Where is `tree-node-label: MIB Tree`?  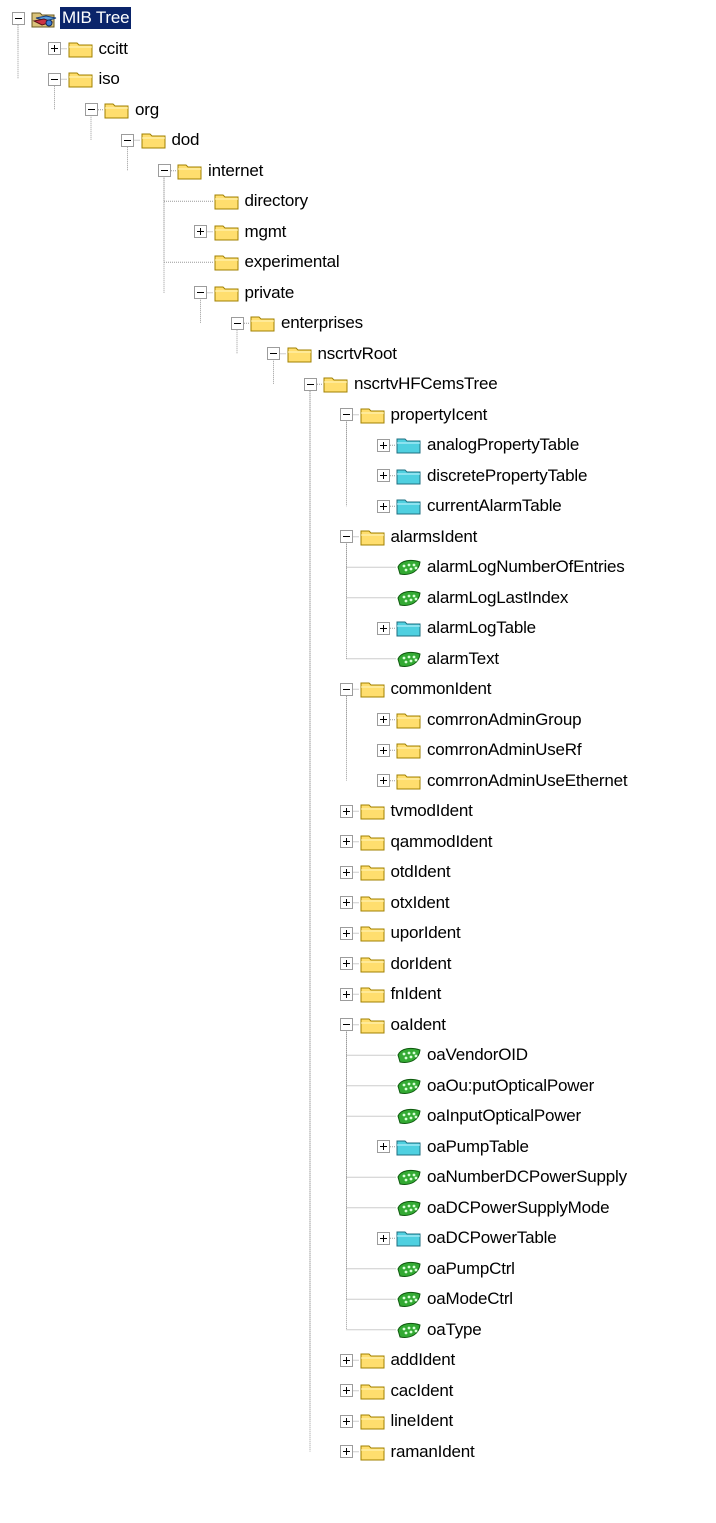 tree-node-label: MIB Tree is located at coordinates (96, 18).